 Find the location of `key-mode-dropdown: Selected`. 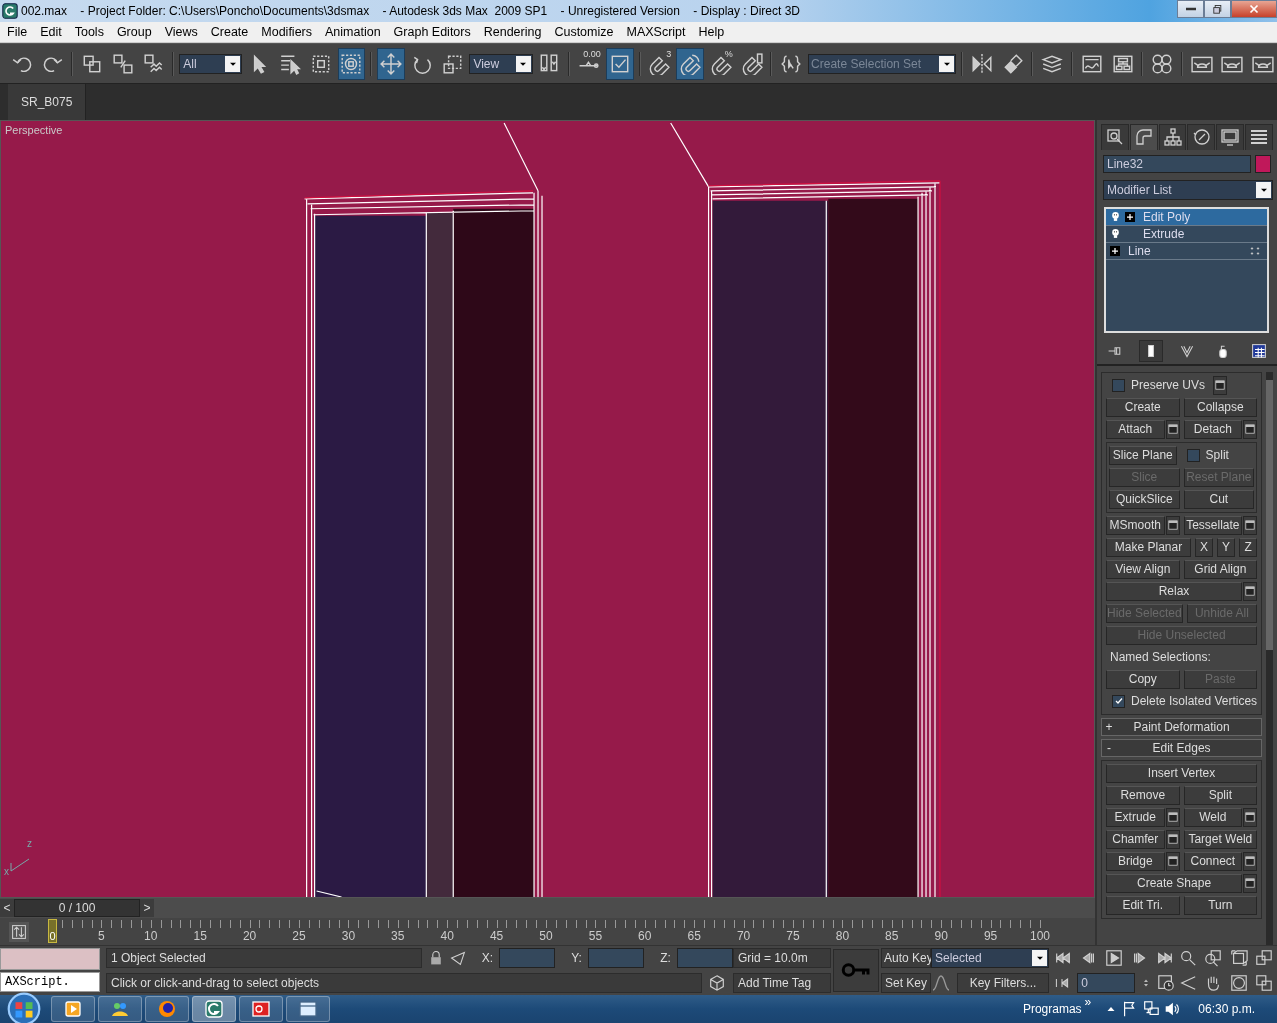

key-mode-dropdown: Selected is located at coordinates (990, 957).